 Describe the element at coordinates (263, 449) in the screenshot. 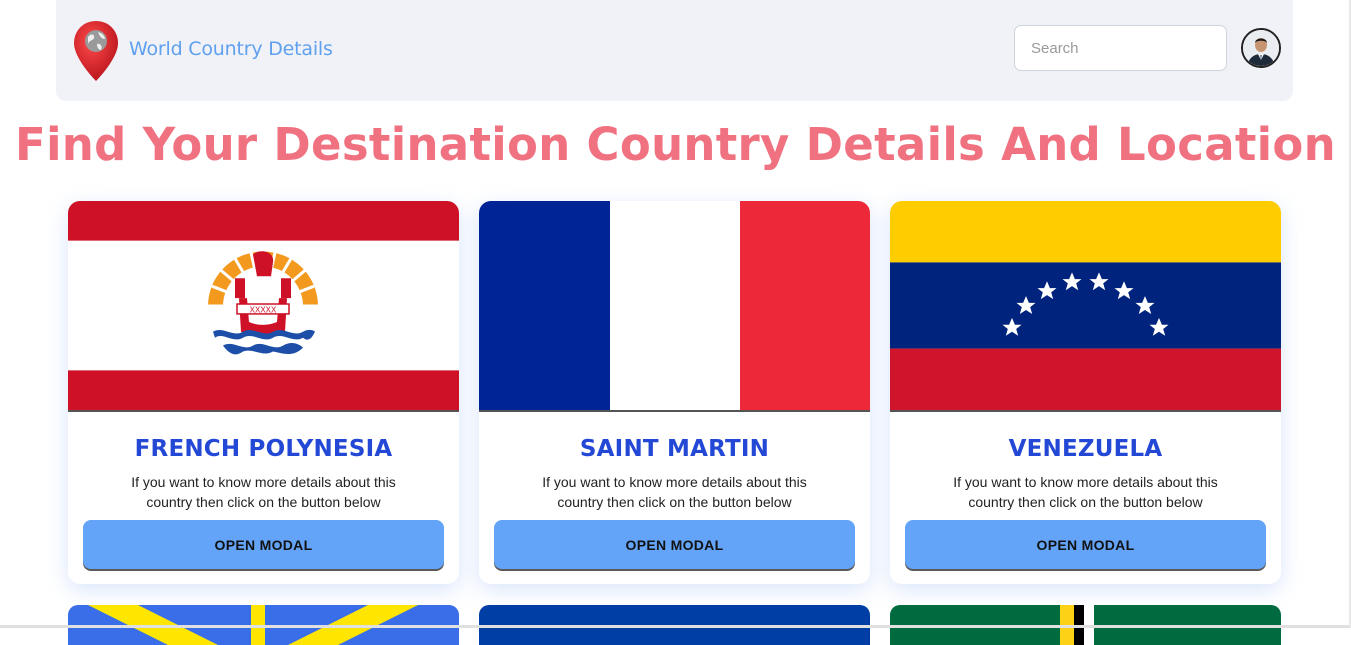

I see `country-name: FRENCH POLYNESIA` at that location.